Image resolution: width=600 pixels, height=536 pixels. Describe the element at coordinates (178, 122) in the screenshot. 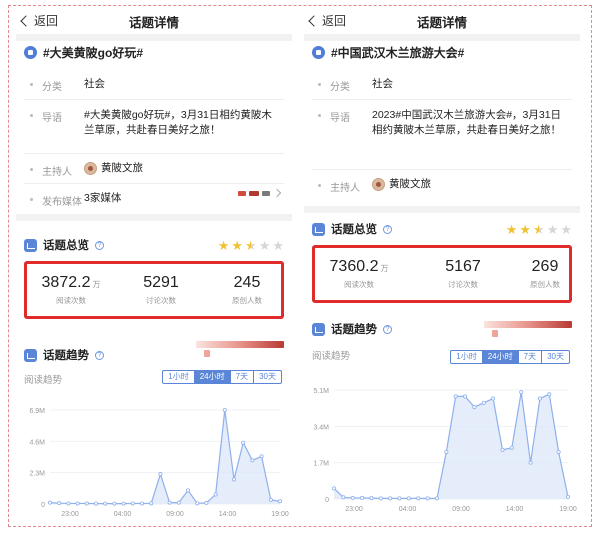

I see `intro-value: #大美黄陂go好玩#，3月31日相约黄陂木兰草原，共赴春日美好之旅！` at that location.